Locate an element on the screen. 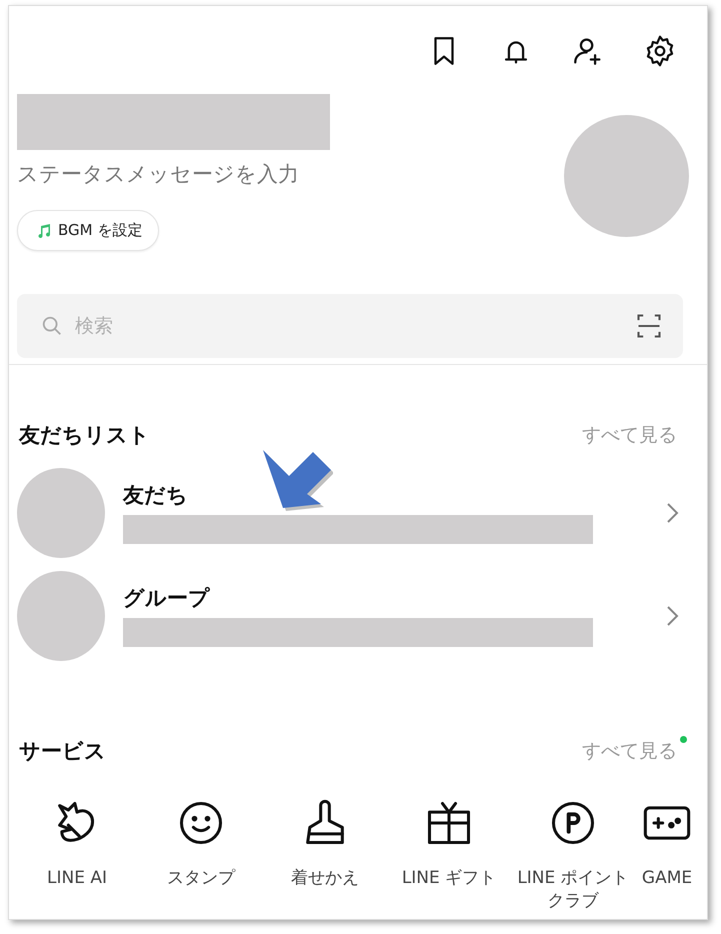 This screenshot has height=934, width=721. bgm-button: BGM を設定 is located at coordinates (88, 230).